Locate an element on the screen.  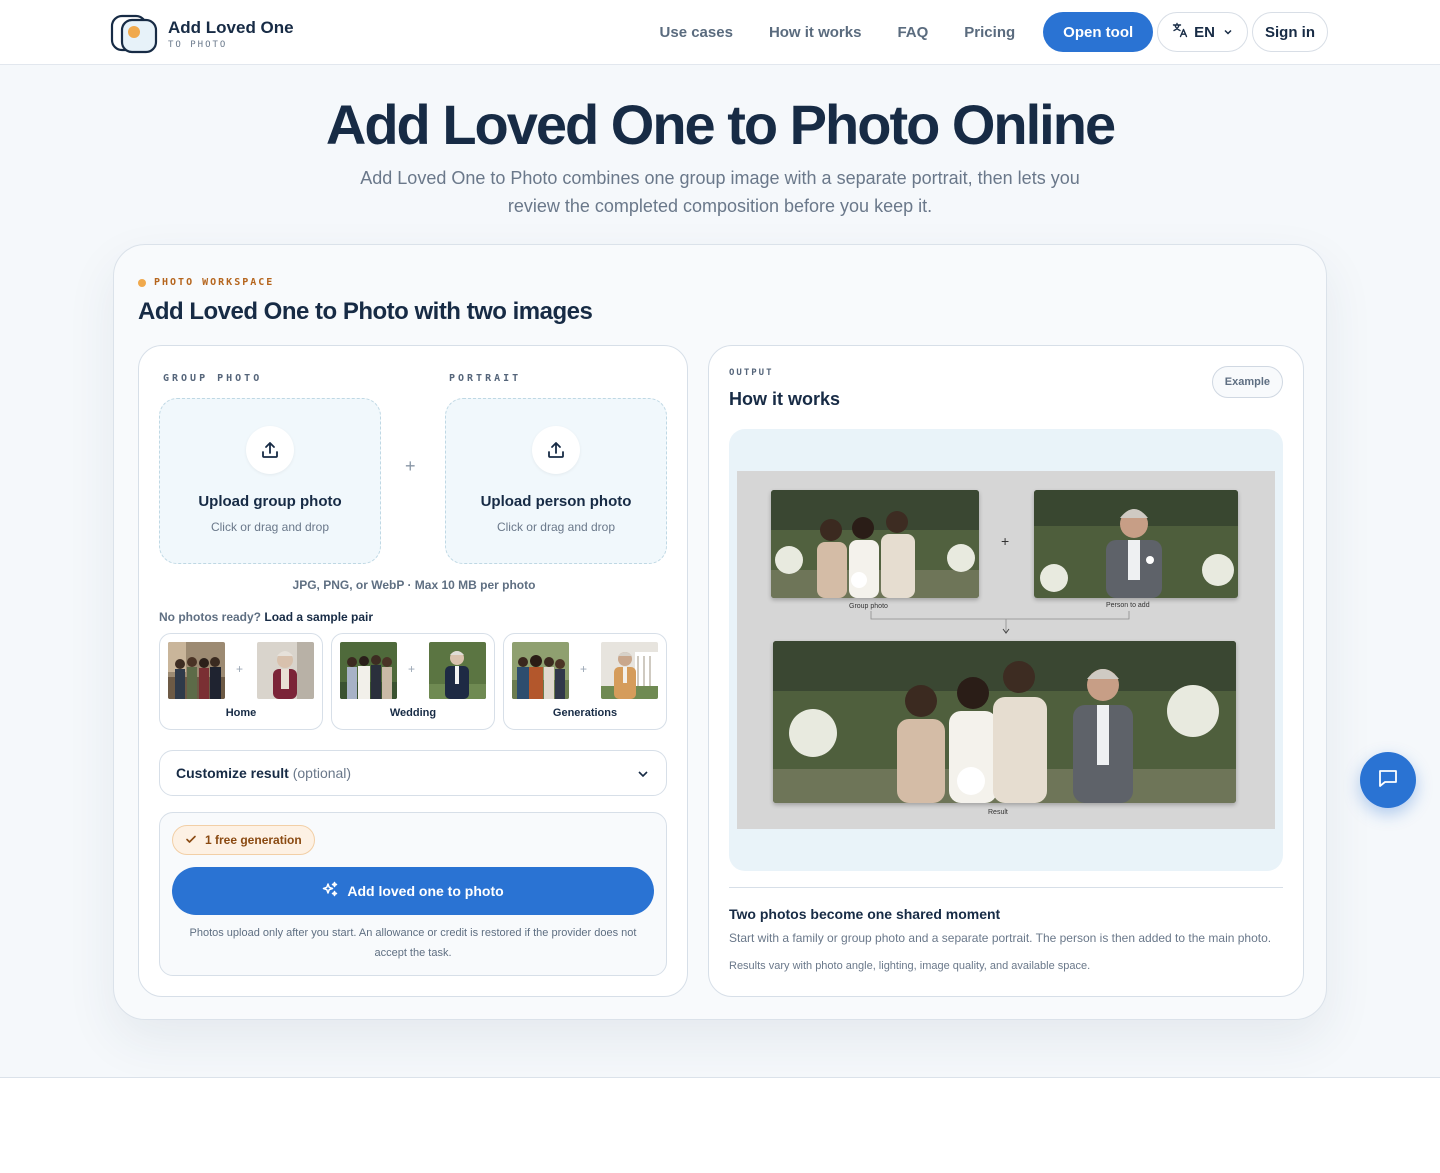
upload-person-hint: Click or drag and drop is located at coordinates (556, 527).